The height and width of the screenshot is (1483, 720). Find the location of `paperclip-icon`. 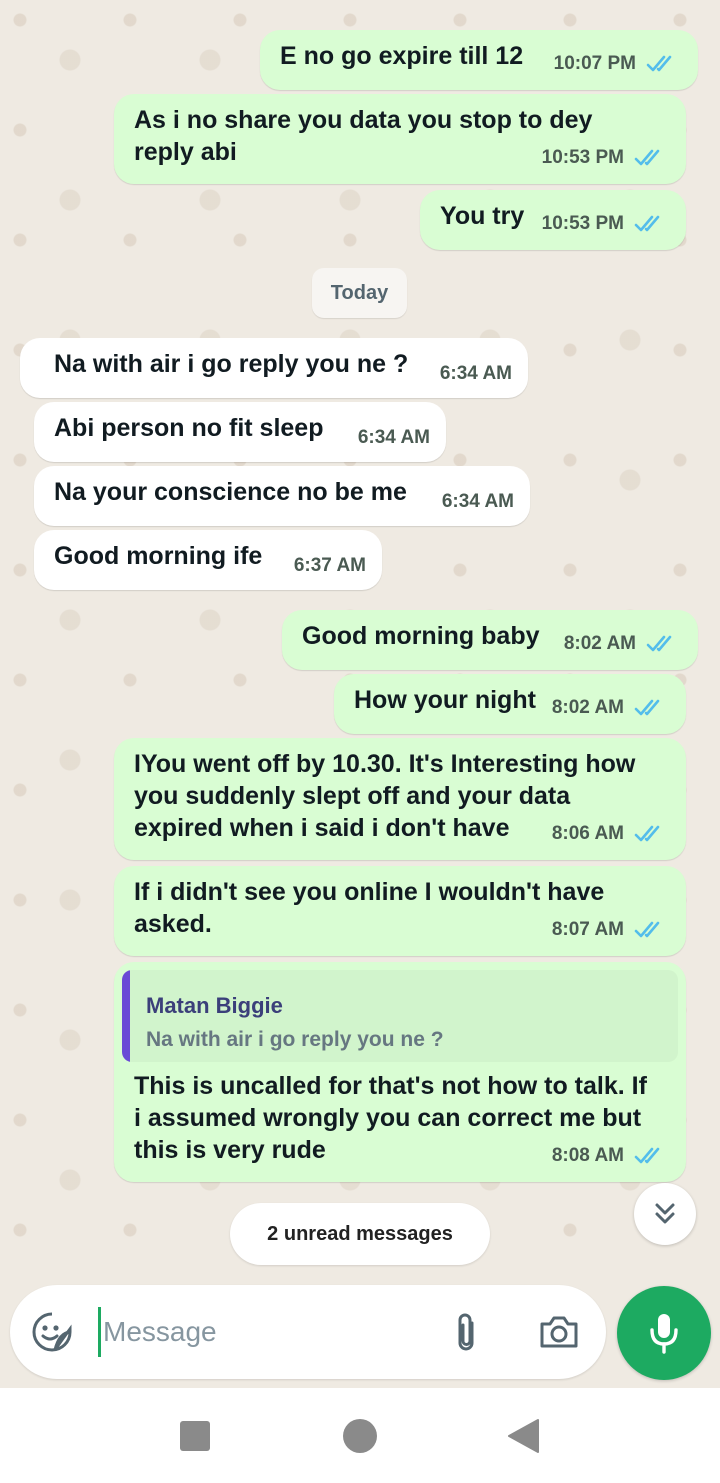

paperclip-icon is located at coordinates (466, 1333).